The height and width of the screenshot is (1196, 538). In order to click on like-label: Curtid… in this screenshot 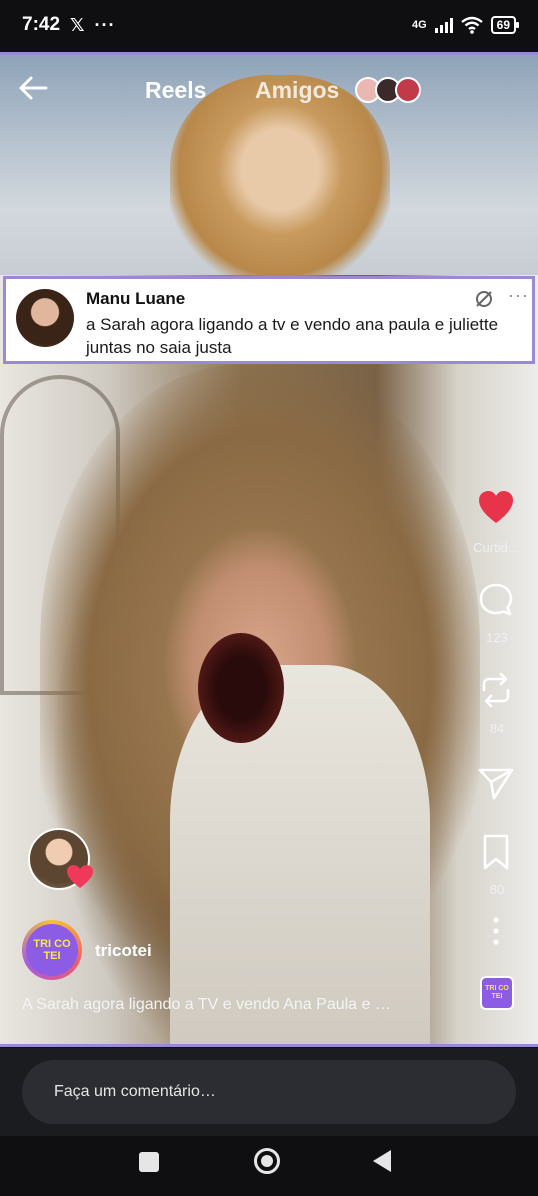, I will do `click(497, 547)`.